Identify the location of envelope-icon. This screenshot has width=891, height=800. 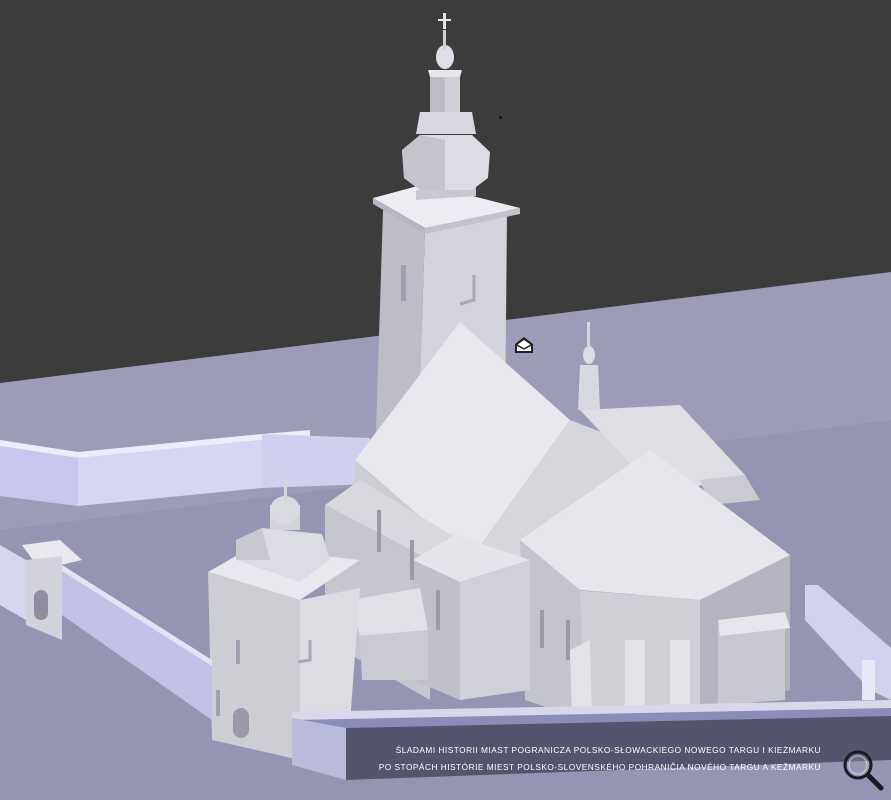
(524, 345).